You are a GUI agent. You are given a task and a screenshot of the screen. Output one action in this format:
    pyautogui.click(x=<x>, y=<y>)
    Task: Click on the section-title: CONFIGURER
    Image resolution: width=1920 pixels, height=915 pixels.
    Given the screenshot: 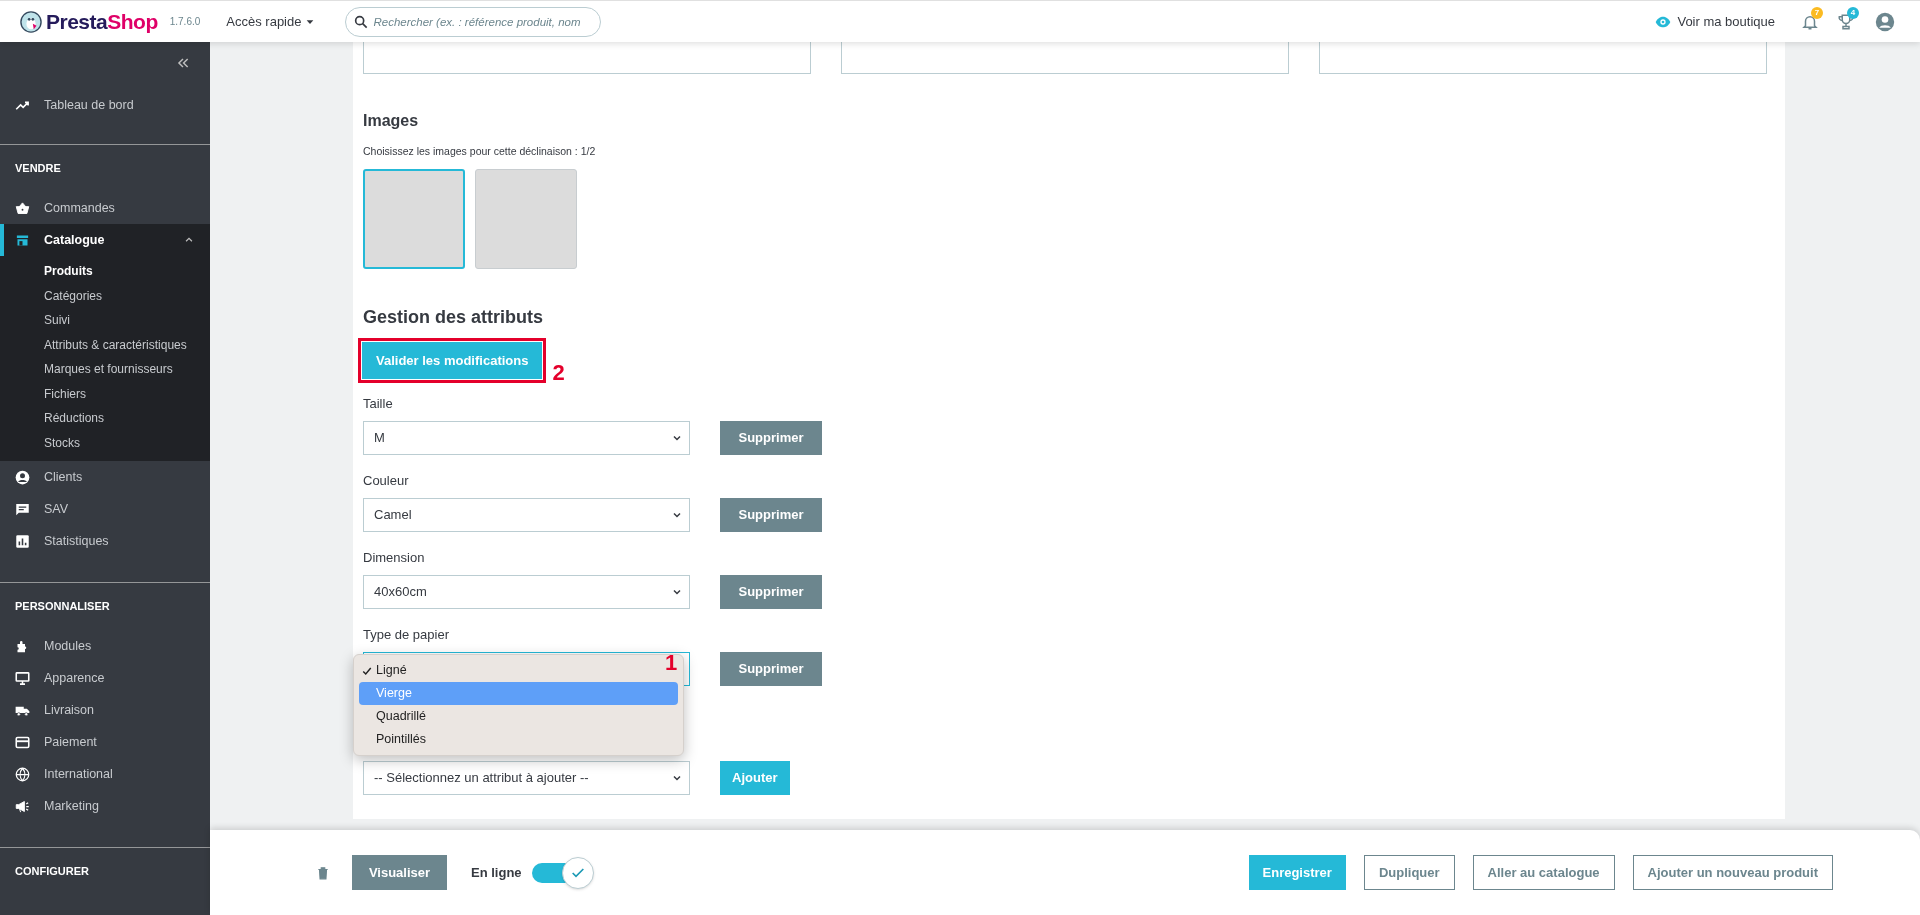 What is the action you would take?
    pyautogui.click(x=52, y=872)
    